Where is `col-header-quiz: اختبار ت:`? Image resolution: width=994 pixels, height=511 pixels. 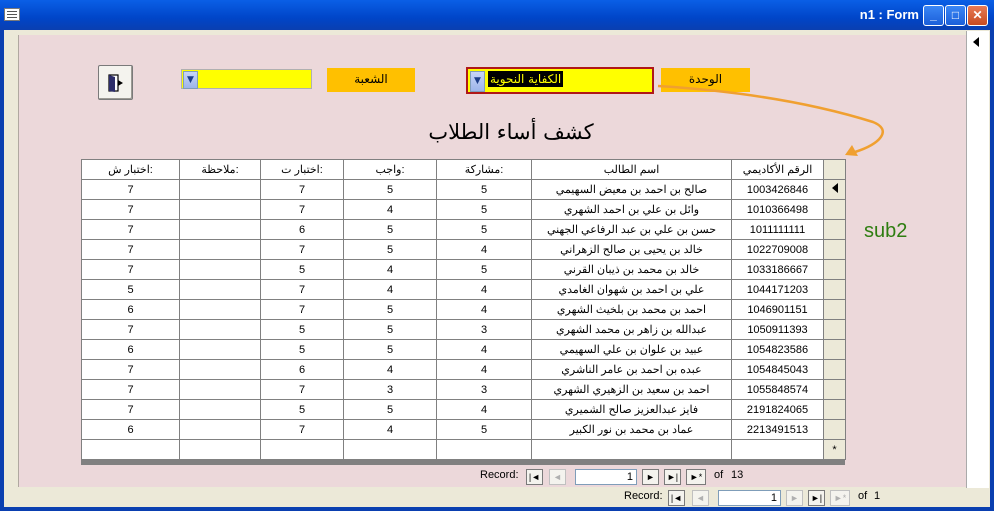
col-header-quiz: اختبار ت: is located at coordinates (302, 169).